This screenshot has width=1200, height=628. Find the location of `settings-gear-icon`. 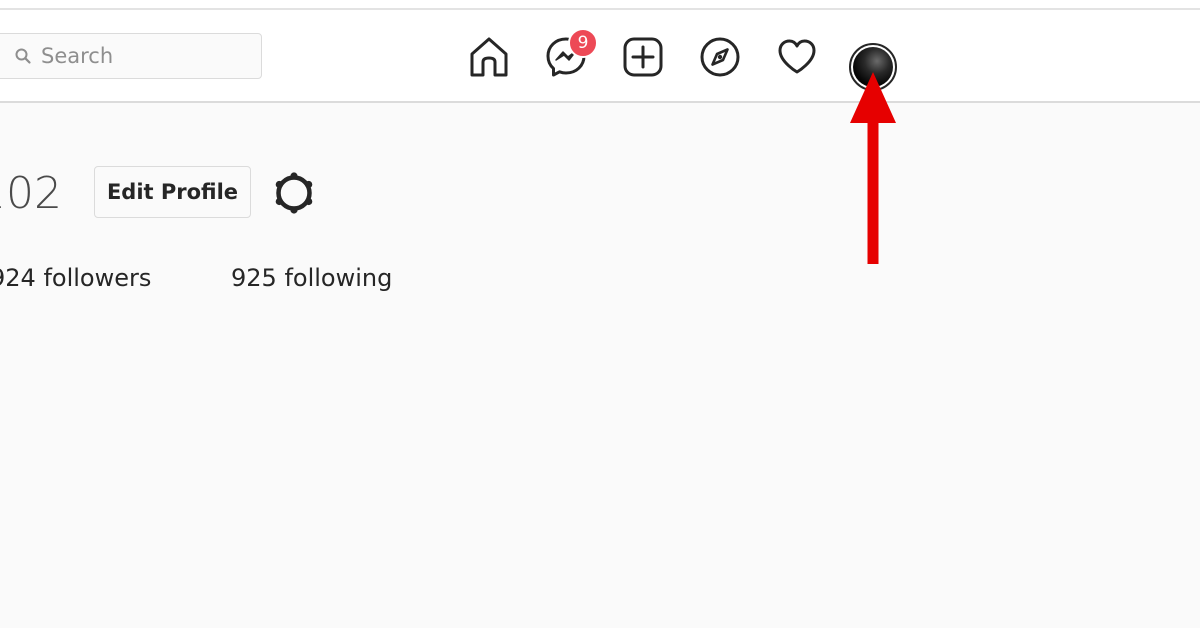

settings-gear-icon is located at coordinates (294, 193).